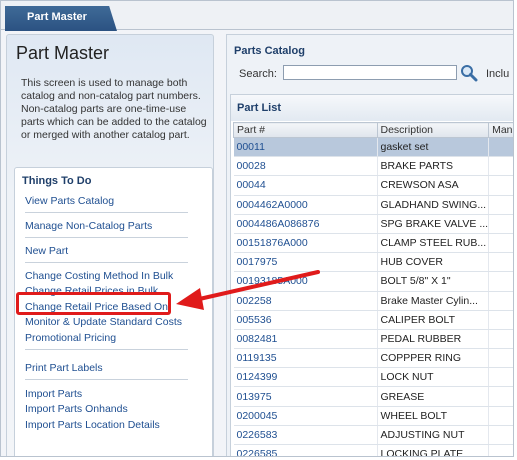 Image resolution: width=517 pixels, height=460 pixels. I want to click on part-number-cell: 0017975, so click(305, 262).